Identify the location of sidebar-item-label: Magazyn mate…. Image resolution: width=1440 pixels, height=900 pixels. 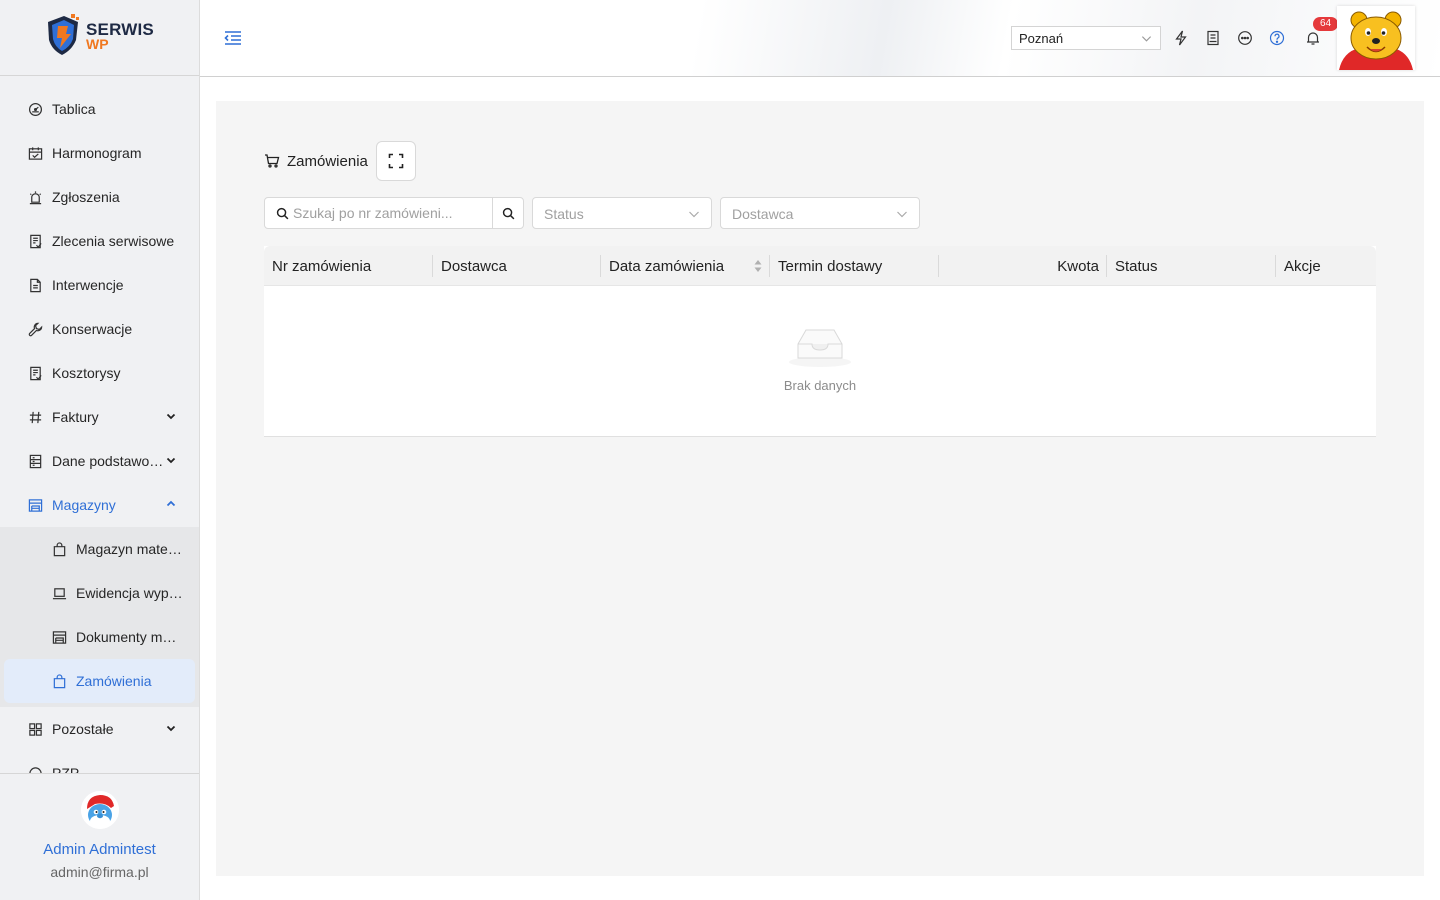
(129, 549).